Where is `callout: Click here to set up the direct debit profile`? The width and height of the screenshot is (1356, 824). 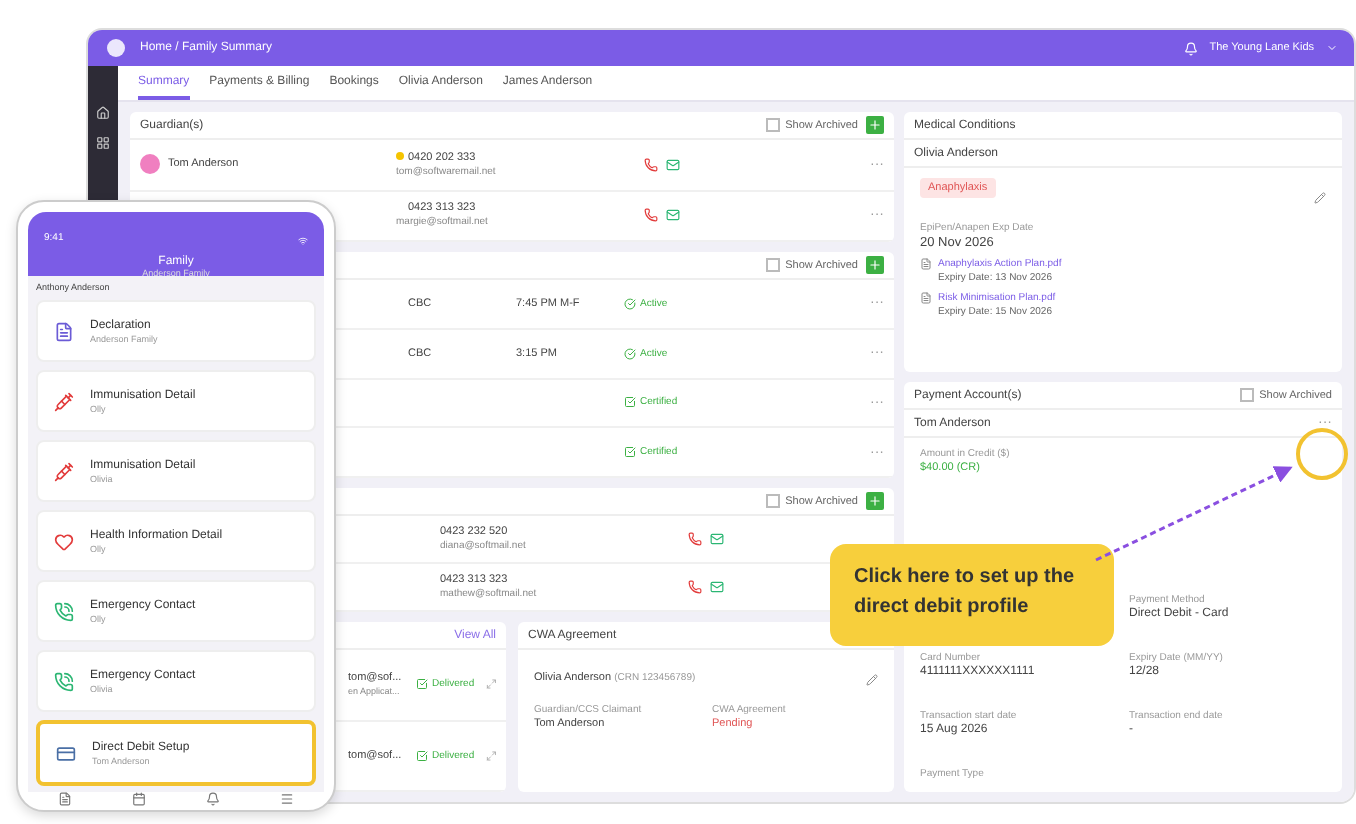
callout: Click here to set up the direct debit profile is located at coordinates (972, 595).